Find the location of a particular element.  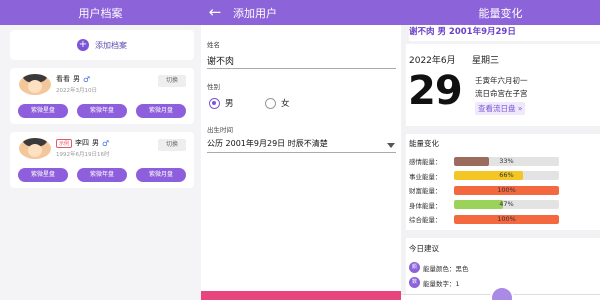

energy-percent: 33% is located at coordinates (506, 160).